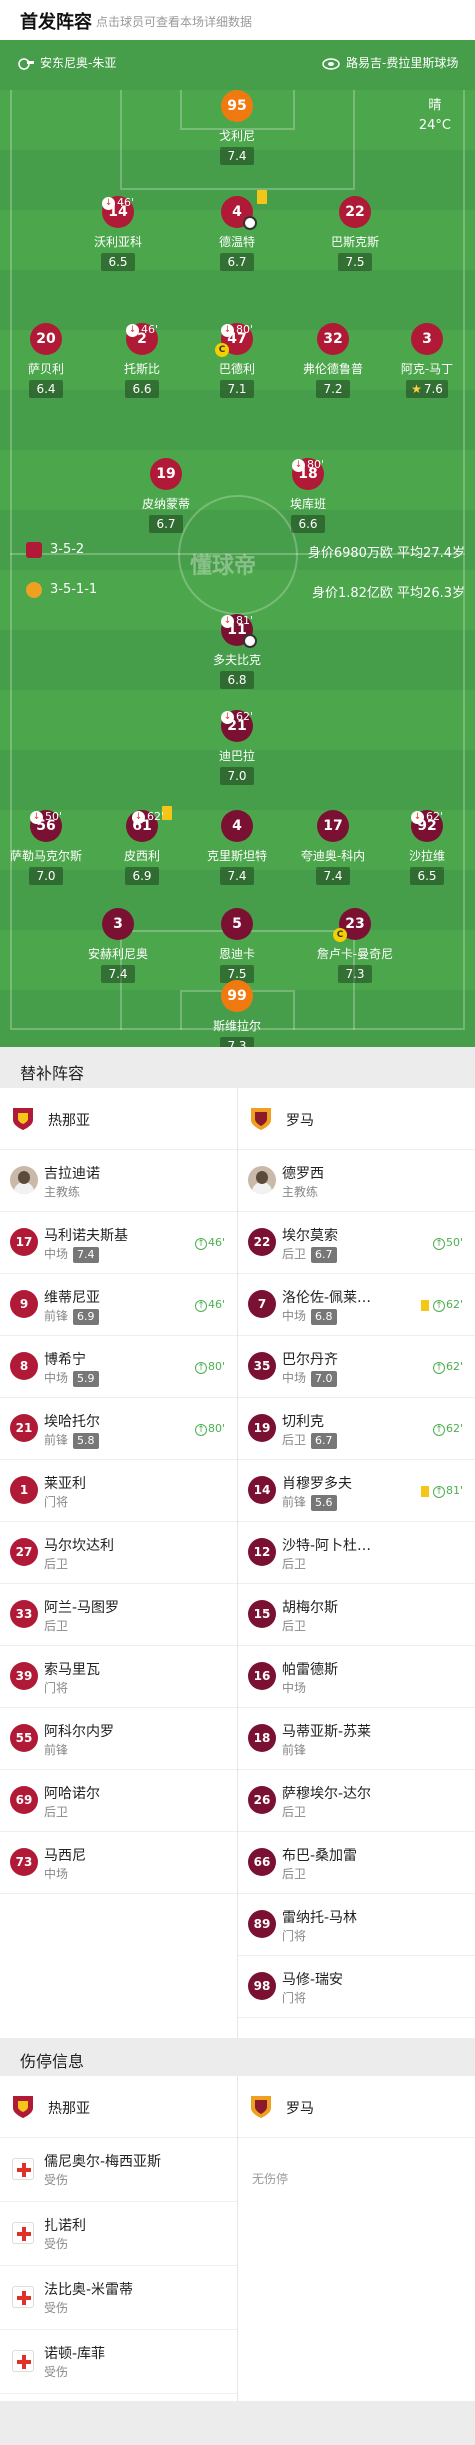 The image size is (475, 2445). I want to click on sub-rating: 6.9, so click(86, 1317).